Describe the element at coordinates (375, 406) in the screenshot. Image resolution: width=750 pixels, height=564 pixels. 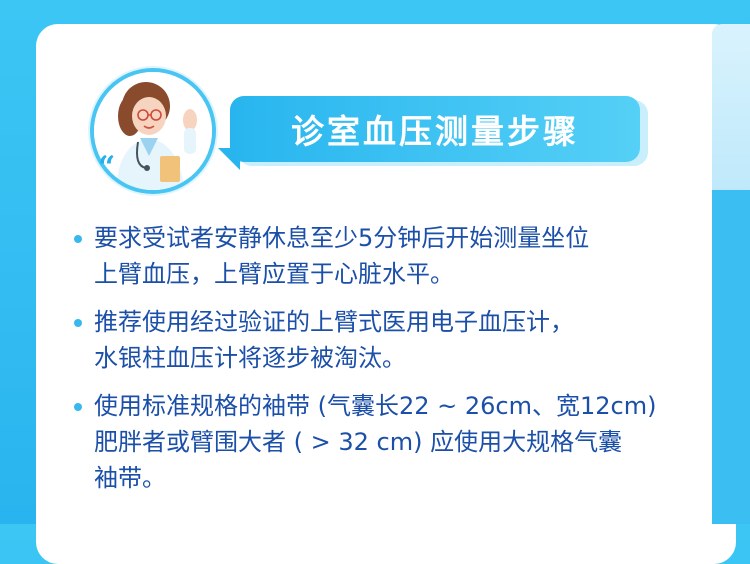
I see `list-item-line: 使用标准规格的袖带 (气囊长22 ~ 26cm、宽12cm)` at that location.